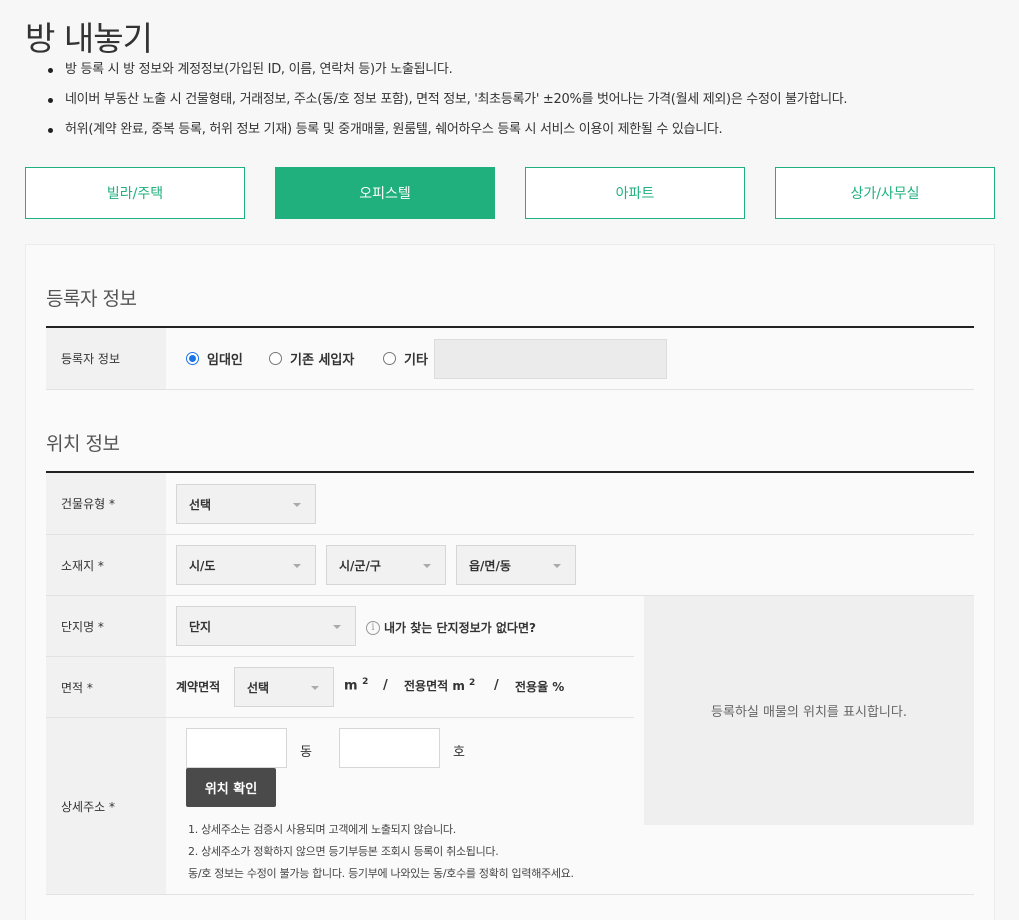 The width and height of the screenshot is (1019, 920). Describe the element at coordinates (106, 358) in the screenshot. I see `registrant-row-label: 등록자 정보` at that location.